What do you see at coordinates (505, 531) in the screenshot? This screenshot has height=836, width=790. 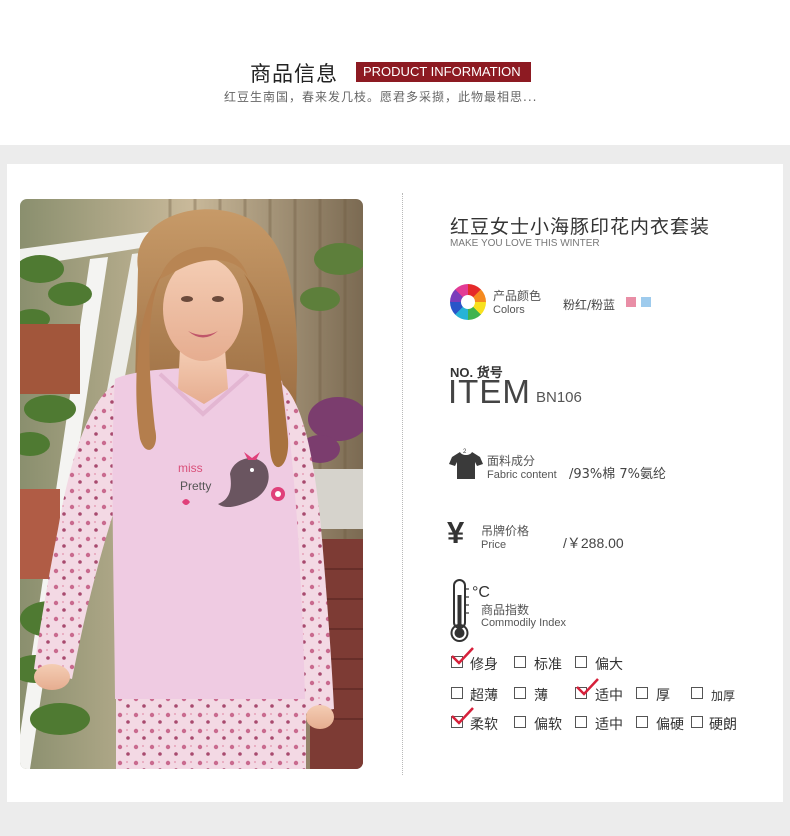 I see `price-label-cn: 吊牌价格` at bounding box center [505, 531].